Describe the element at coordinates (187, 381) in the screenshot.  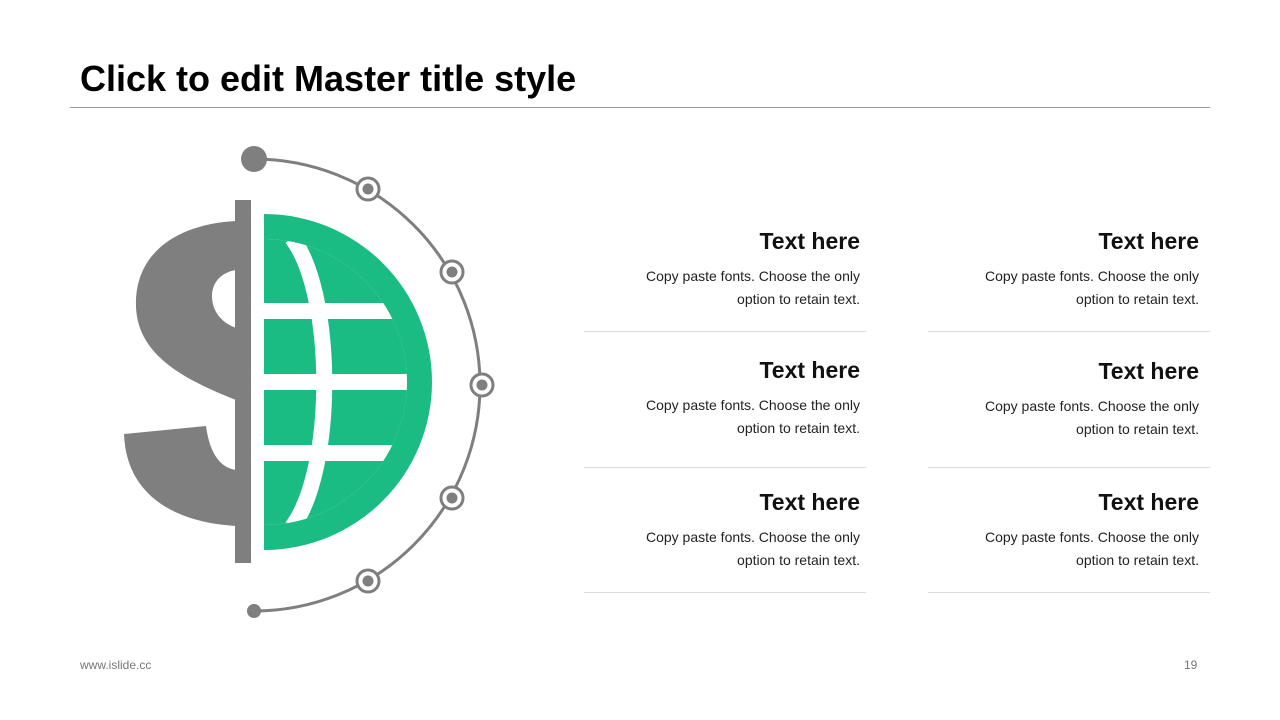
I see `dollar-sign-icon` at that location.